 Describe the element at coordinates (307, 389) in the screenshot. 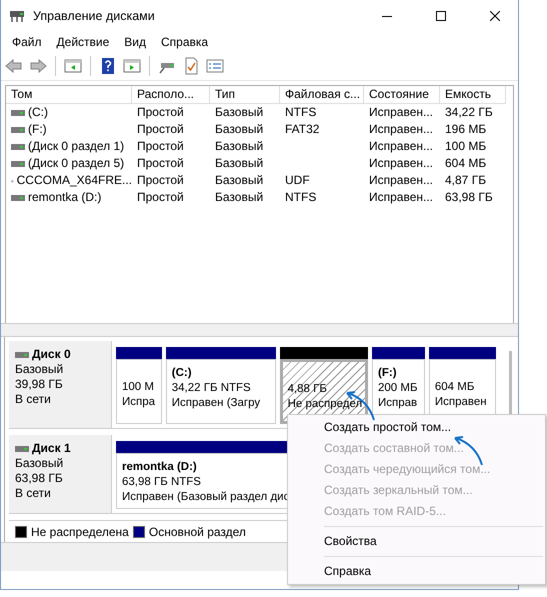

I see `partition-info: 4,88 ГБ` at that location.